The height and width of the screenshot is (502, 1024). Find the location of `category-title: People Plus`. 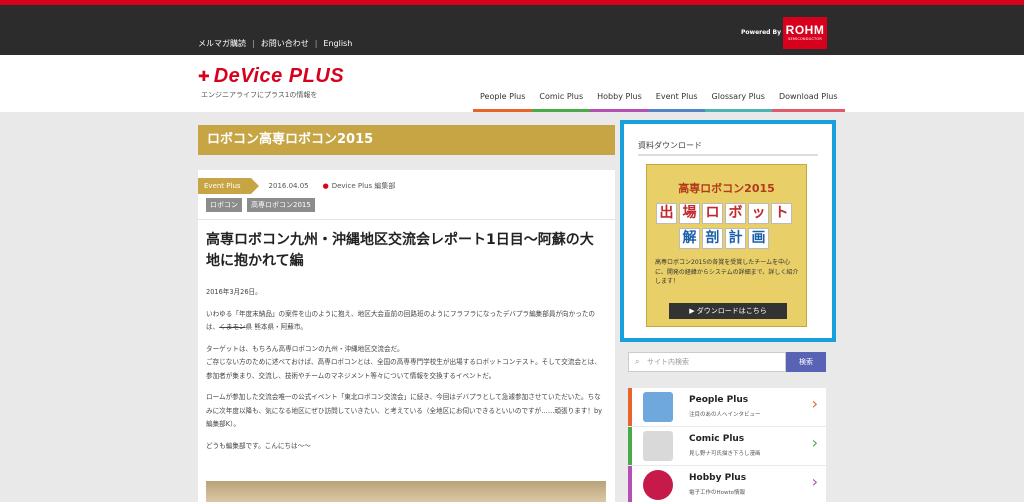

category-title: People Plus is located at coordinates (719, 400).